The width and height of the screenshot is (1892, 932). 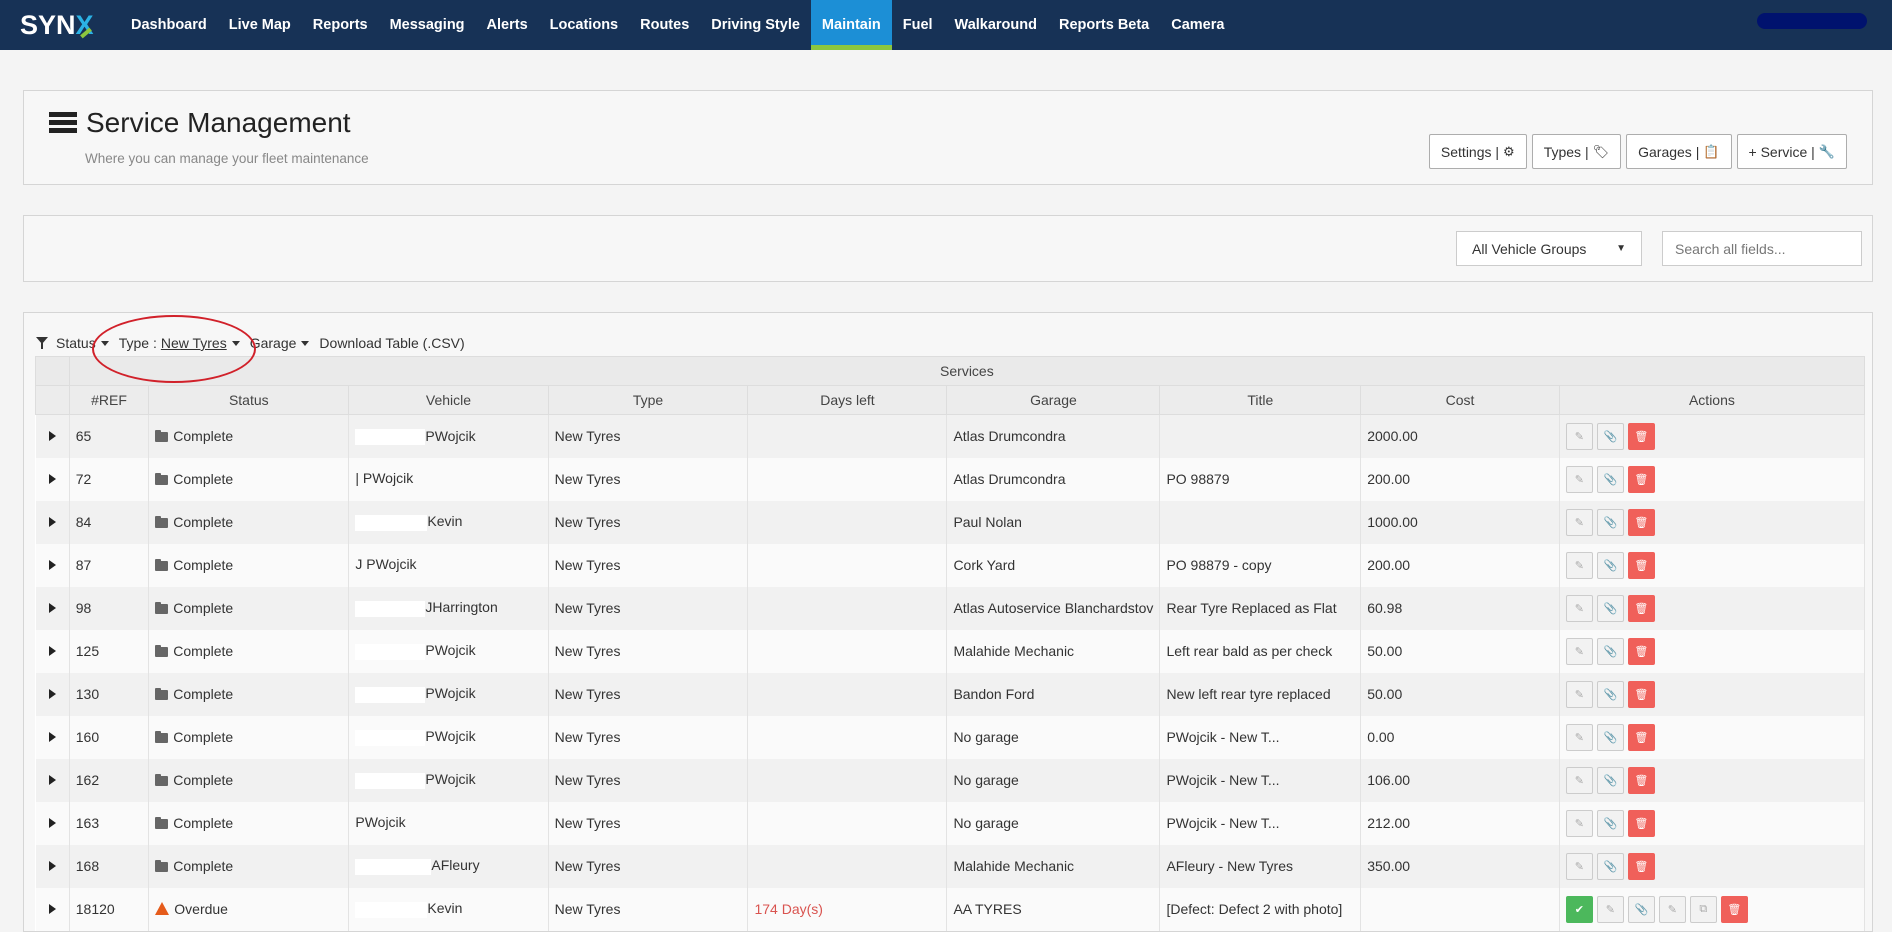 What do you see at coordinates (648, 400) in the screenshot?
I see `column-header-type: Type` at bounding box center [648, 400].